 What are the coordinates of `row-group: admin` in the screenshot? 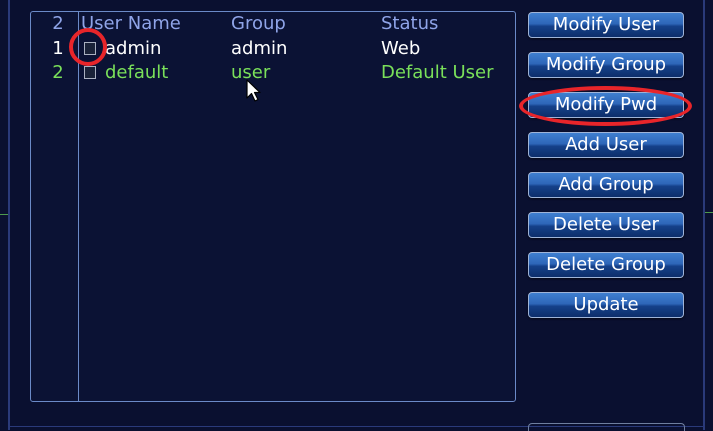 It's located at (259, 48).